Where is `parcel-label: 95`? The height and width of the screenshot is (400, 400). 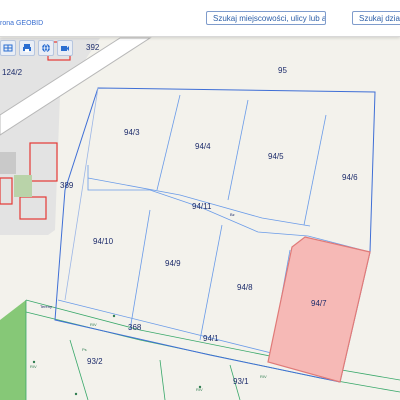 parcel-label: 95 is located at coordinates (282, 70).